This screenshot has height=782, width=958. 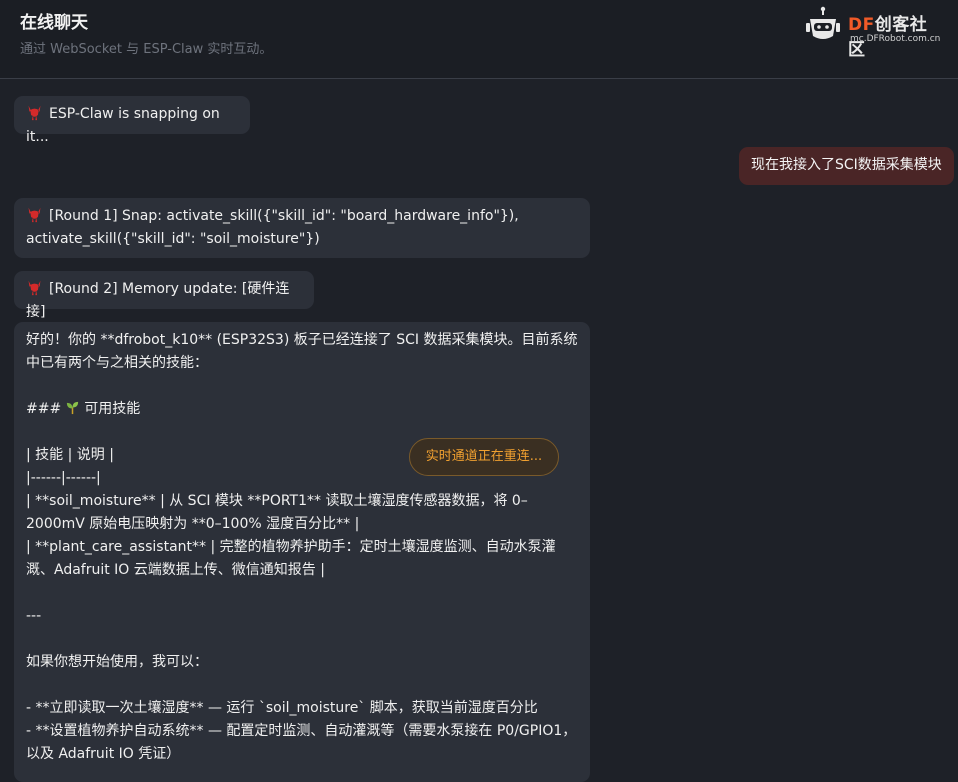 What do you see at coordinates (117, 662) in the screenshot?
I see `reply-line: 如果你想开始使用，我可以：` at bounding box center [117, 662].